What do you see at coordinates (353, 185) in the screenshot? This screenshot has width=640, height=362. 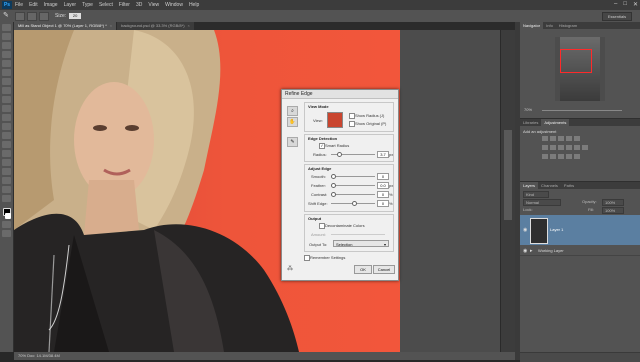 I see `feather-slider` at bounding box center [353, 185].